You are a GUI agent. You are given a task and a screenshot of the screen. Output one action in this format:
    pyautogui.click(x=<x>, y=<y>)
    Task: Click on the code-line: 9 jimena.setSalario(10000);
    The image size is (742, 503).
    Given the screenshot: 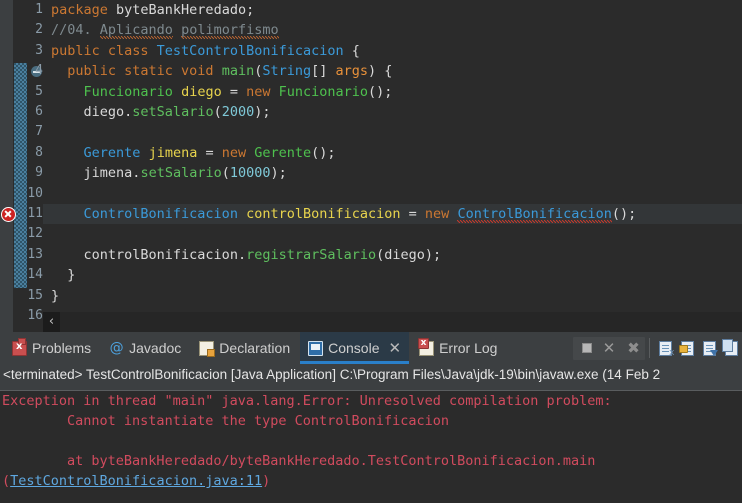 What is the action you would take?
    pyautogui.click(x=371, y=173)
    